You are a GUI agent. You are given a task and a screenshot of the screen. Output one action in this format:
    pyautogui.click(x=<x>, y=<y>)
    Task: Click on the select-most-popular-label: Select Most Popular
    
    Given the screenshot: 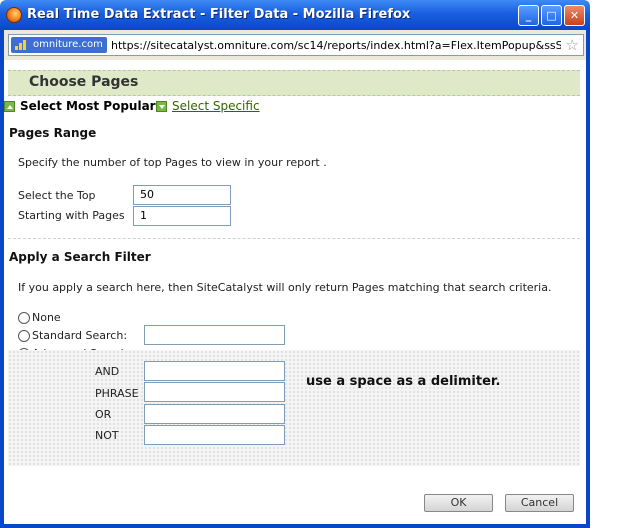 What is the action you would take?
    pyautogui.click(x=88, y=106)
    